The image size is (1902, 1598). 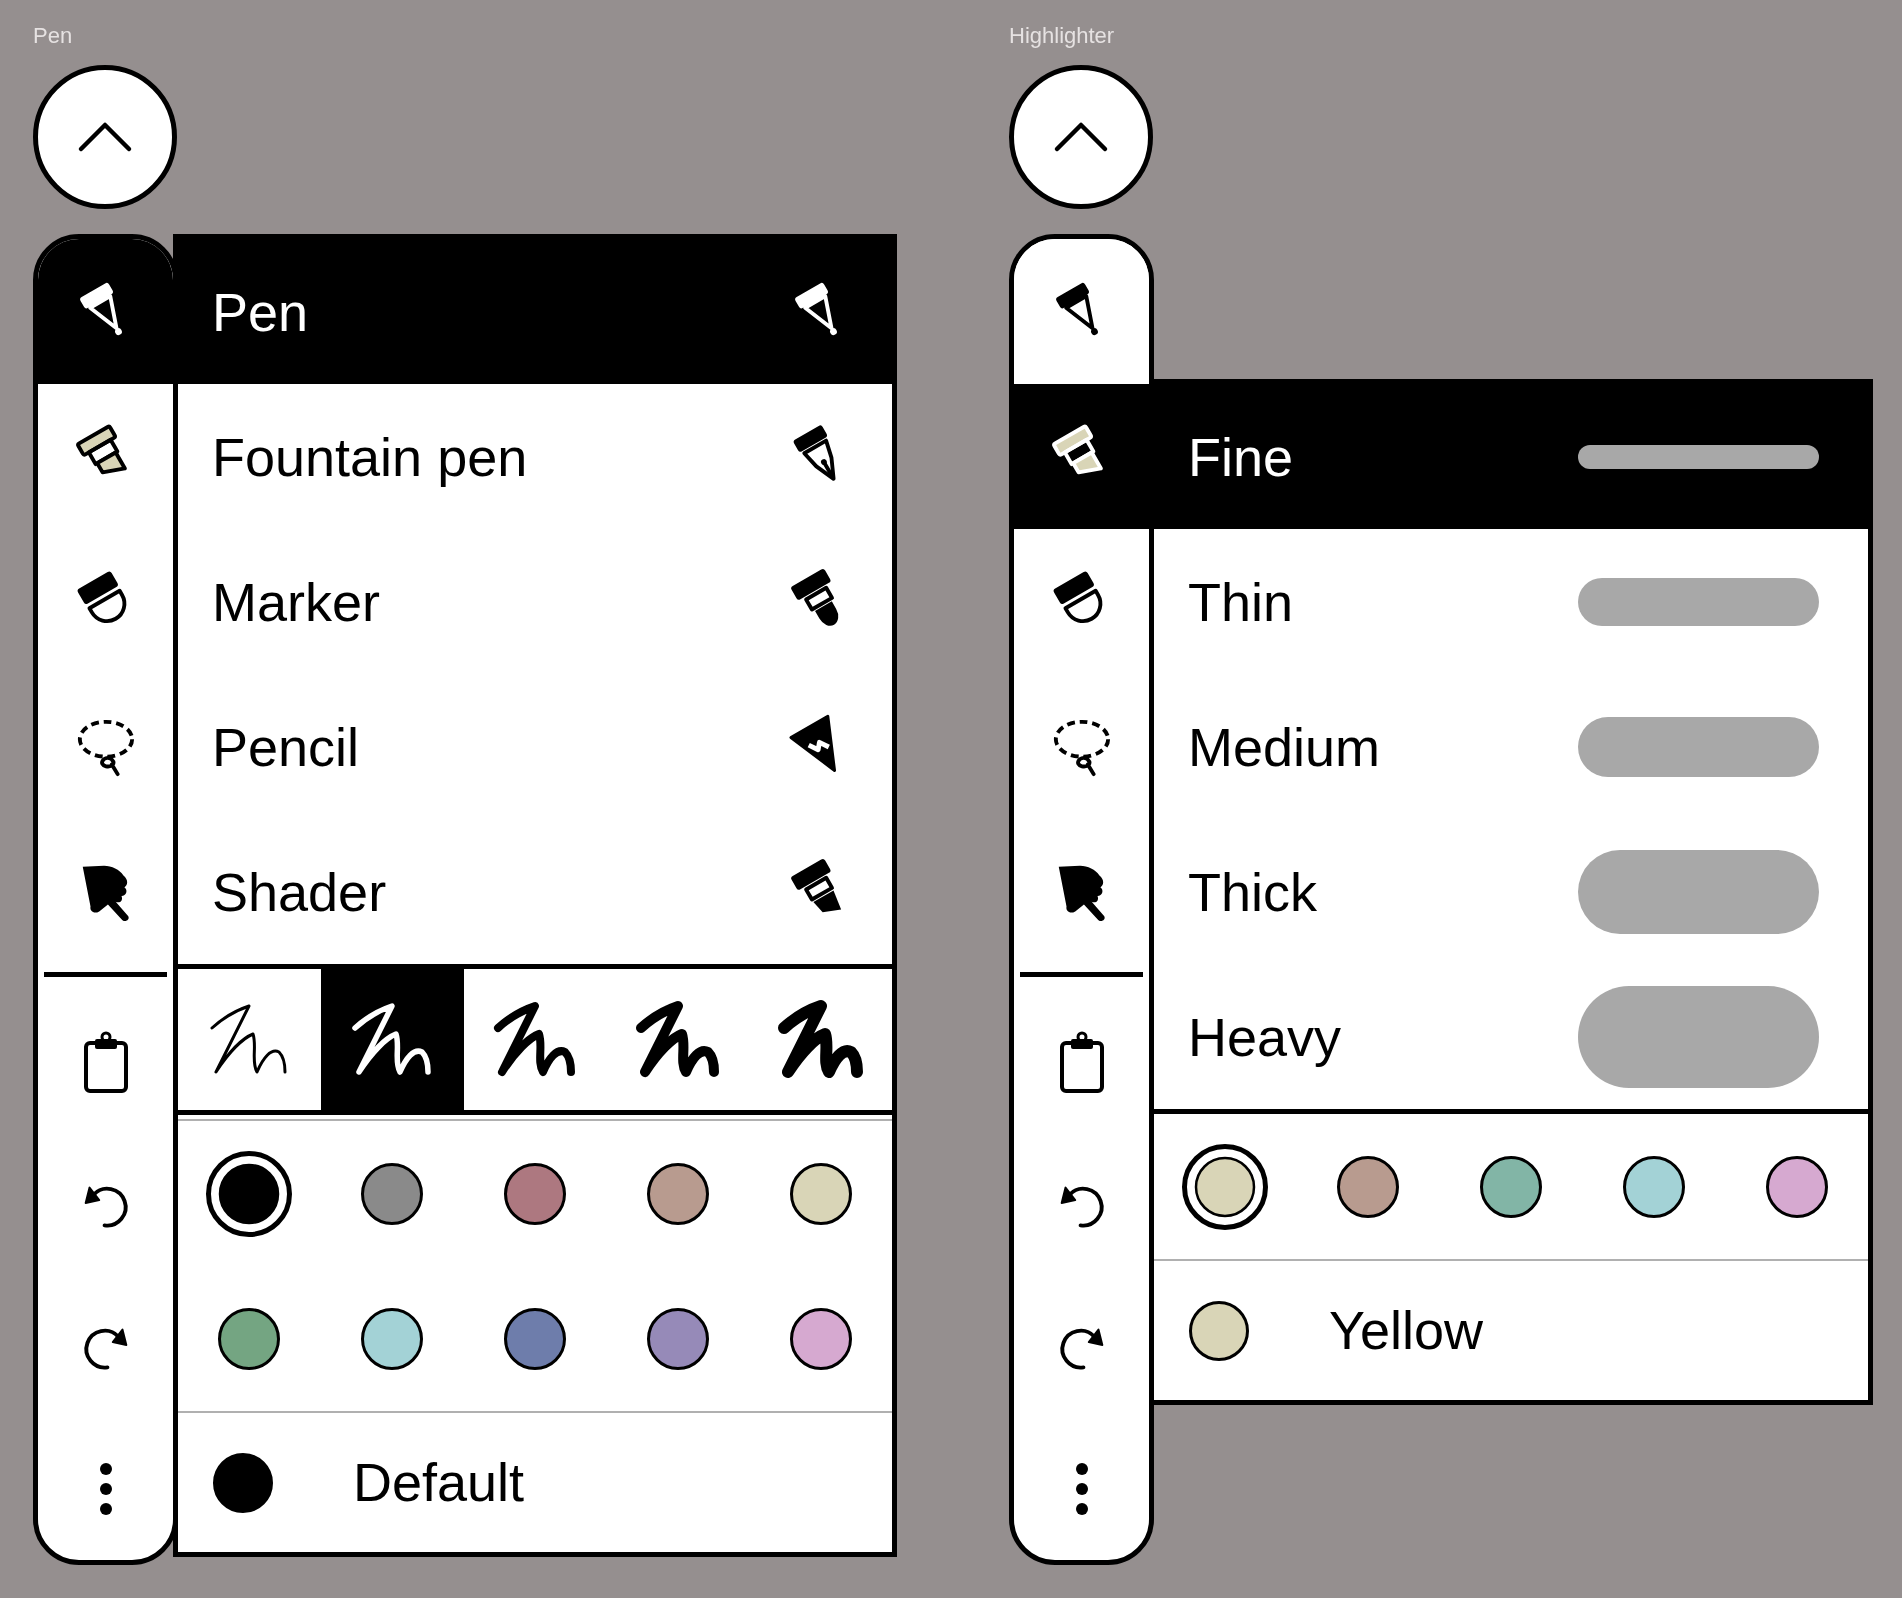 What do you see at coordinates (535, 311) in the screenshot?
I see `pen-type-option: Pen` at bounding box center [535, 311].